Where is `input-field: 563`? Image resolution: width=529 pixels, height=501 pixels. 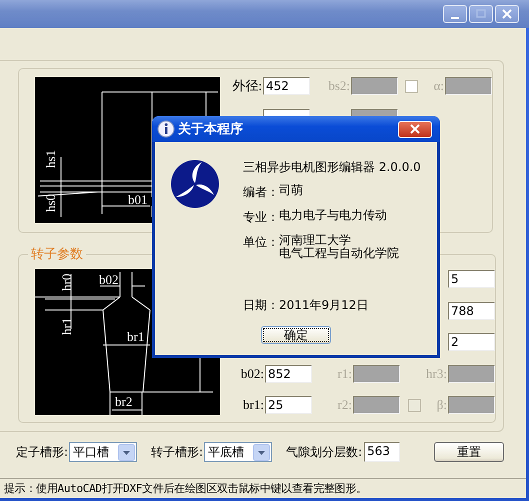
input-field: 563 is located at coordinates (382, 452).